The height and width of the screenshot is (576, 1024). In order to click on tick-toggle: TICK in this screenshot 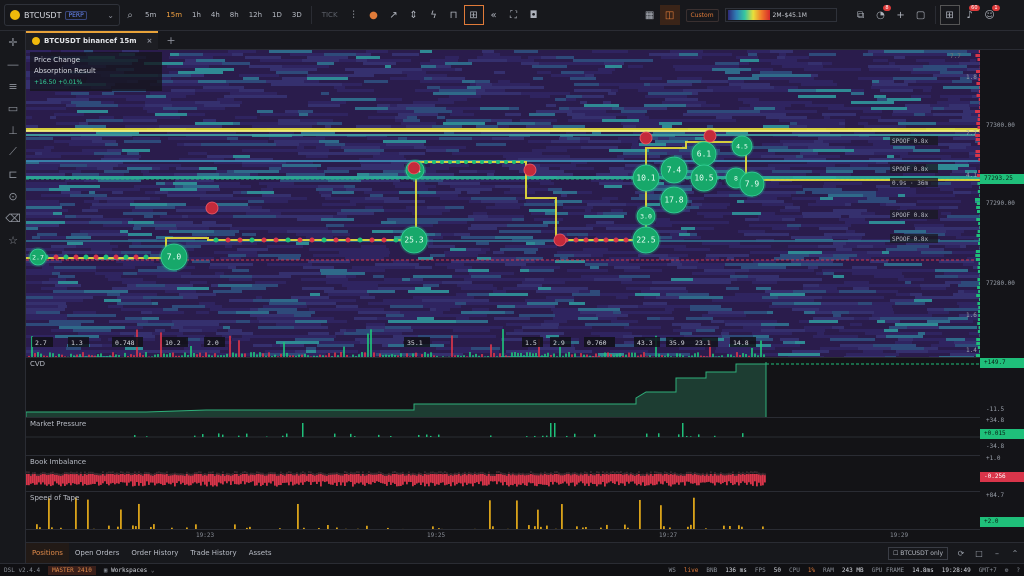, I will do `click(330, 15)`.